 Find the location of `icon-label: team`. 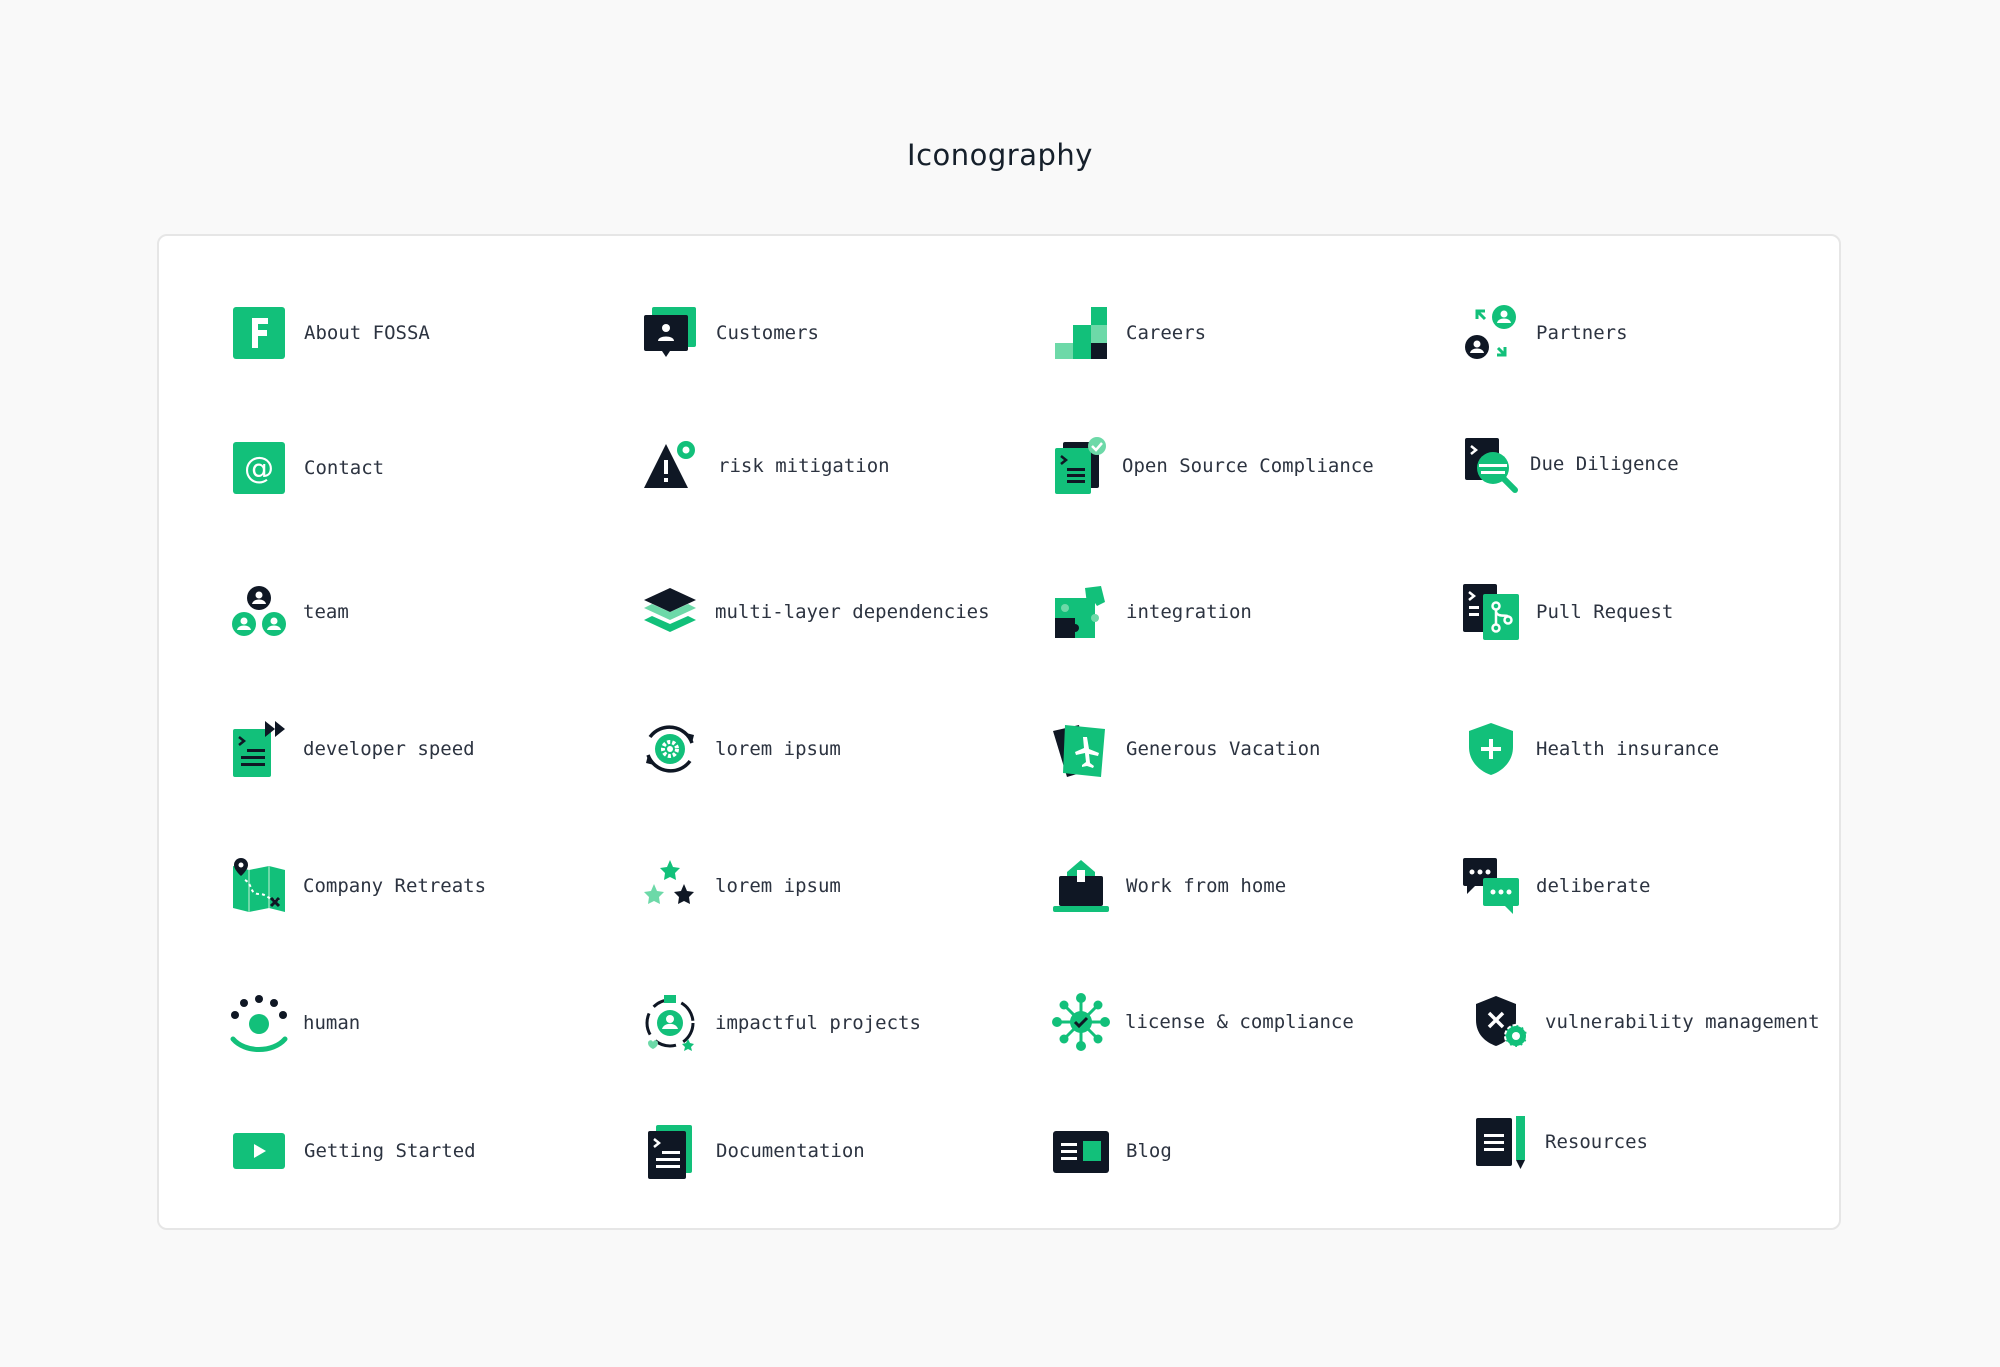

icon-label: team is located at coordinates (326, 612).